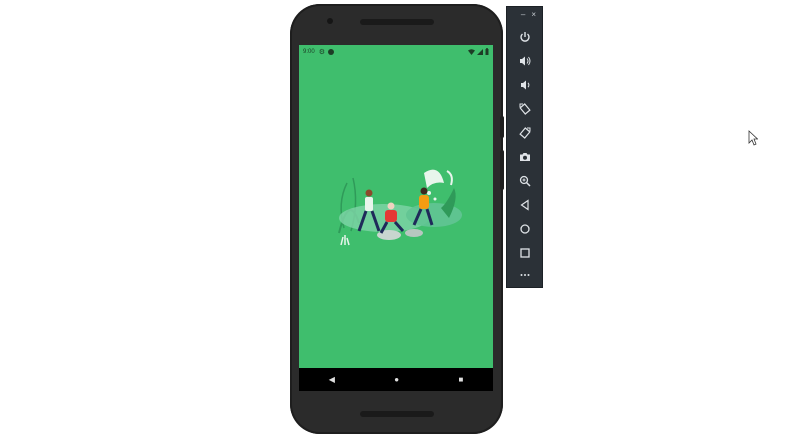 The width and height of the screenshot is (800, 439). Describe the element at coordinates (321, 52) in the screenshot. I see `gear-icon: ⚙` at that location.